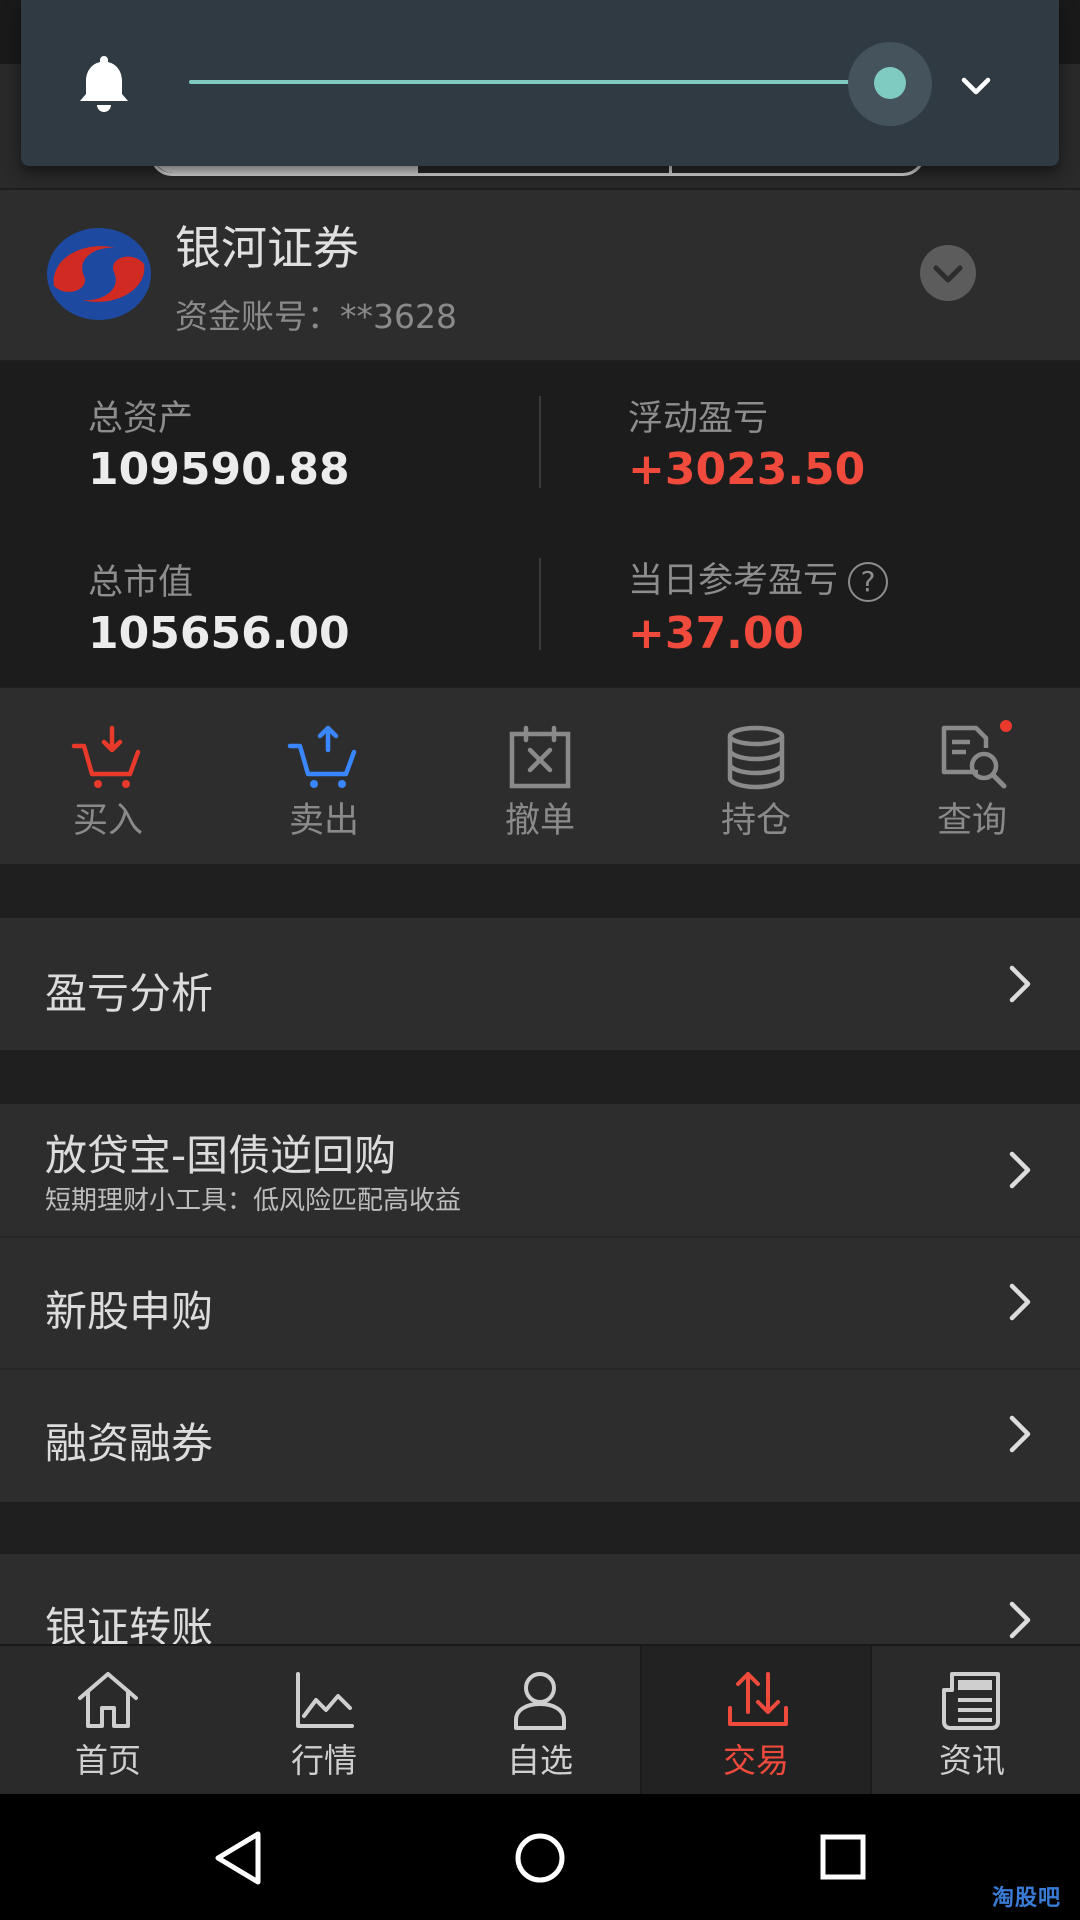 The height and width of the screenshot is (1920, 1080). I want to click on daily-pl-label: 当日参考盈亏, so click(733, 581).